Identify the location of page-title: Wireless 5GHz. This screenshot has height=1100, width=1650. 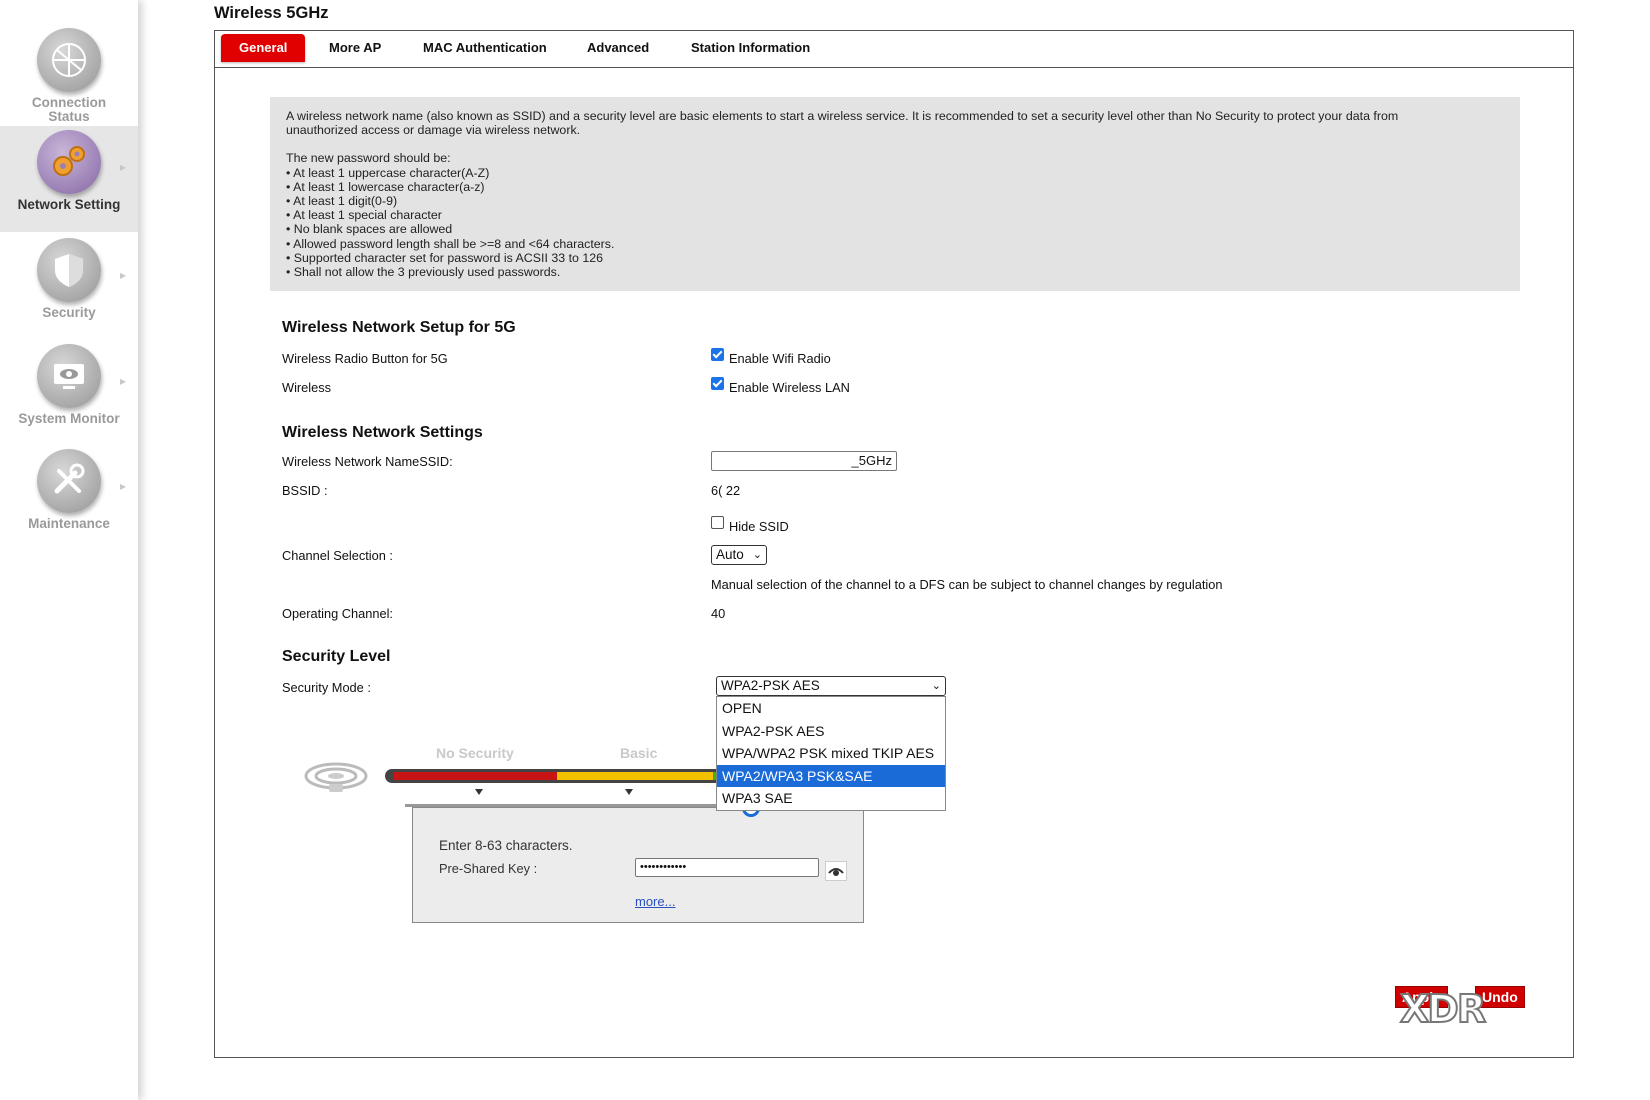
(271, 13).